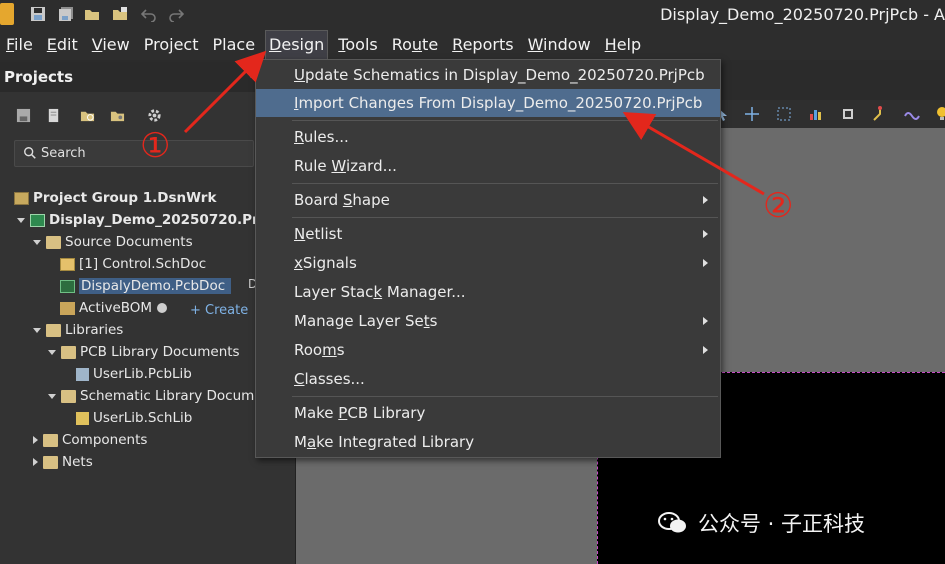 The height and width of the screenshot is (564, 945). Describe the element at coordinates (155, 146) in the screenshot. I see `step-1-label: ①` at that location.